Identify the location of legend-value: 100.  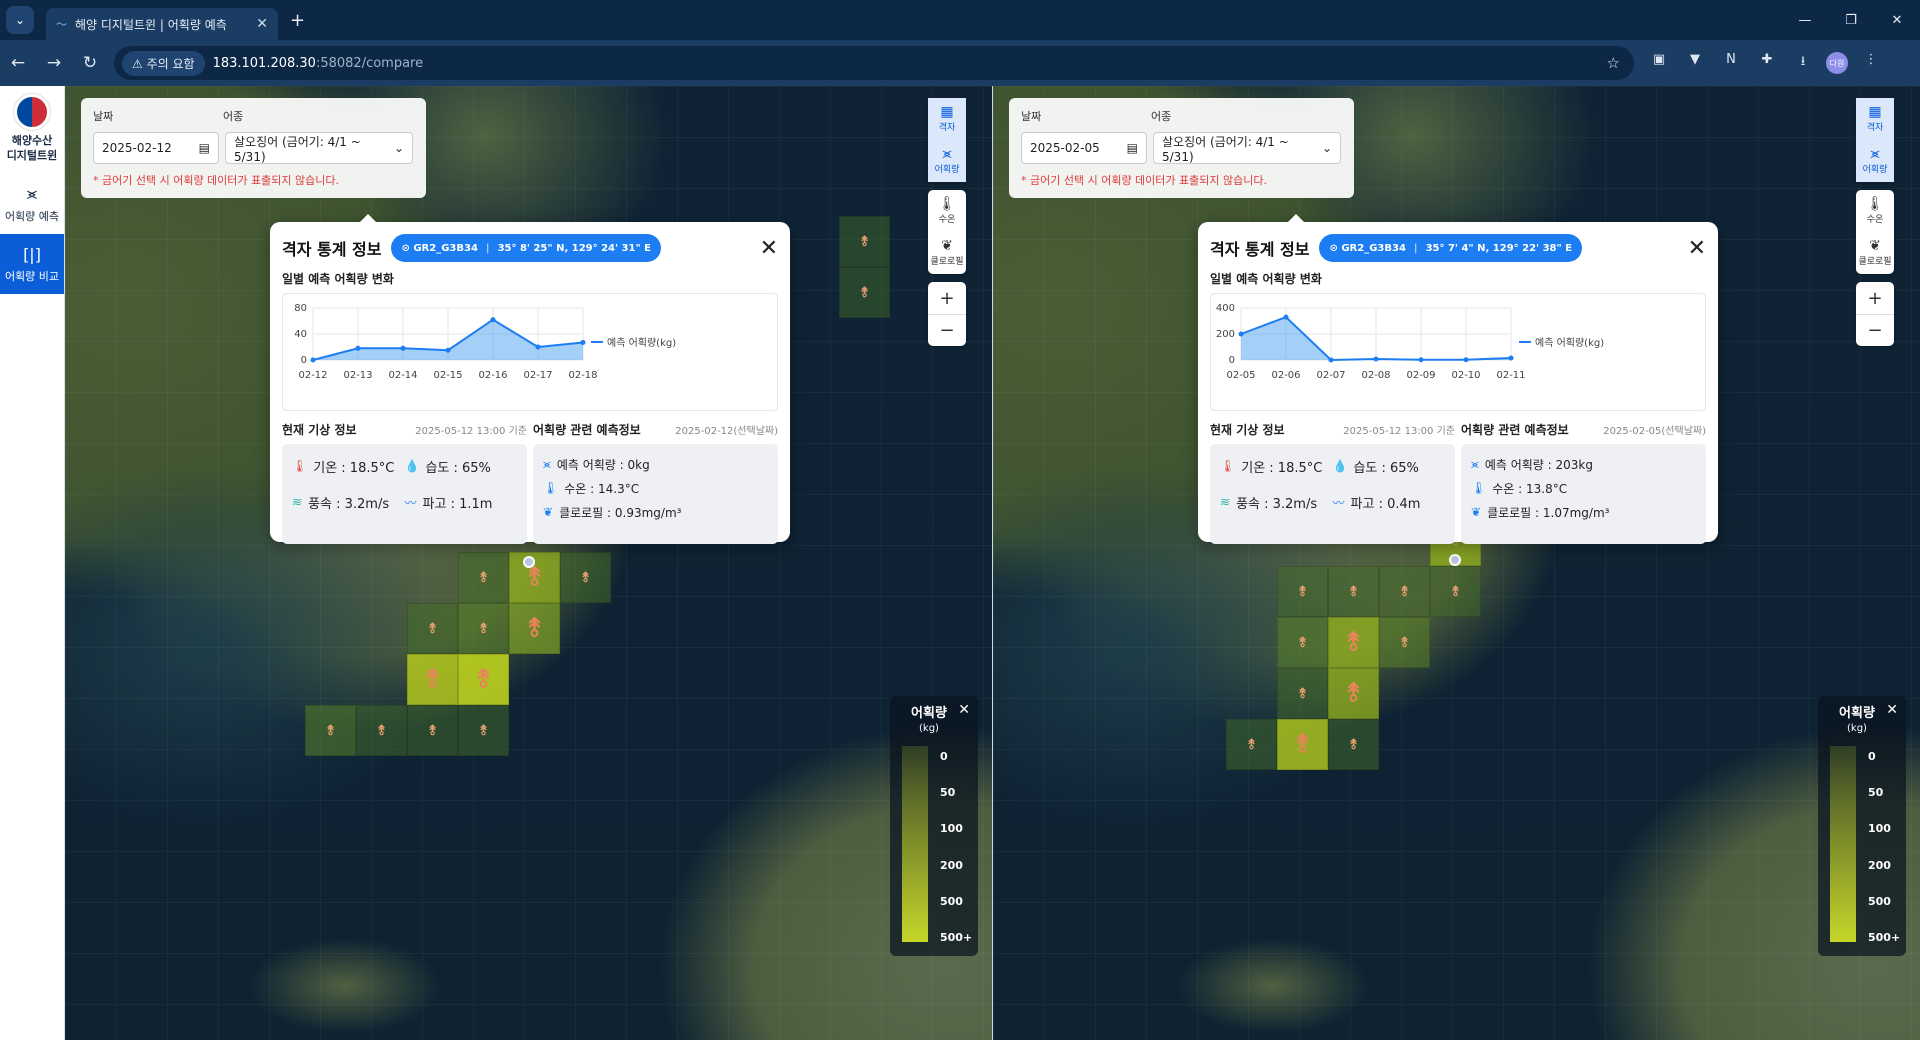
(1879, 828).